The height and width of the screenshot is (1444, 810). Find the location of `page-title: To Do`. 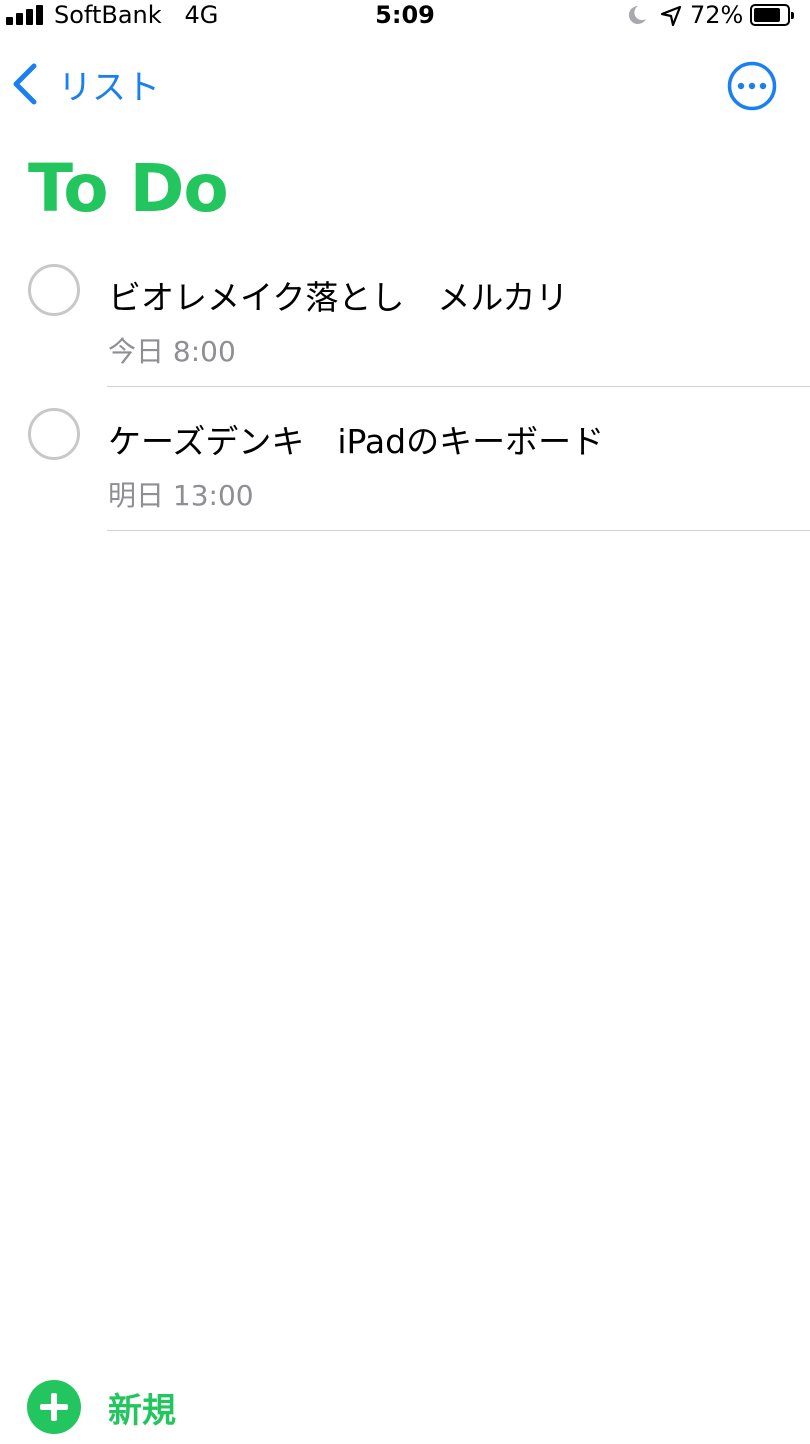

page-title: To Do is located at coordinates (128, 188).